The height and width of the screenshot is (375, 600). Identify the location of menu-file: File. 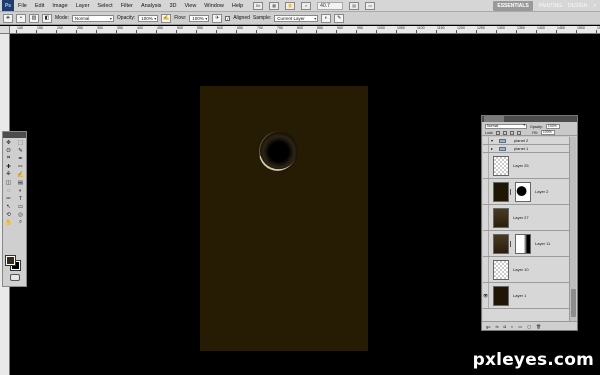
(22, 6).